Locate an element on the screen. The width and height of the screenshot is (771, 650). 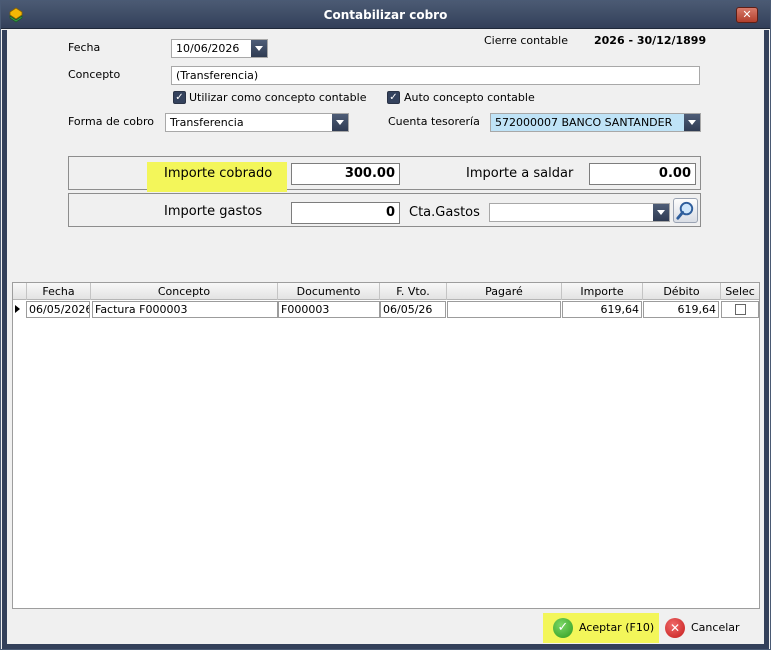
check-icon: ✓ is located at coordinates (563, 628).